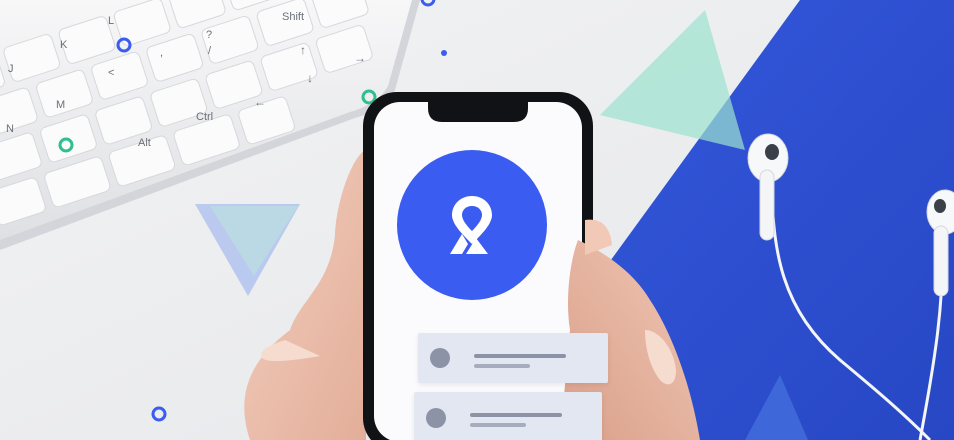  I want to click on key-ctrl-label: Ctrl, so click(204, 117).